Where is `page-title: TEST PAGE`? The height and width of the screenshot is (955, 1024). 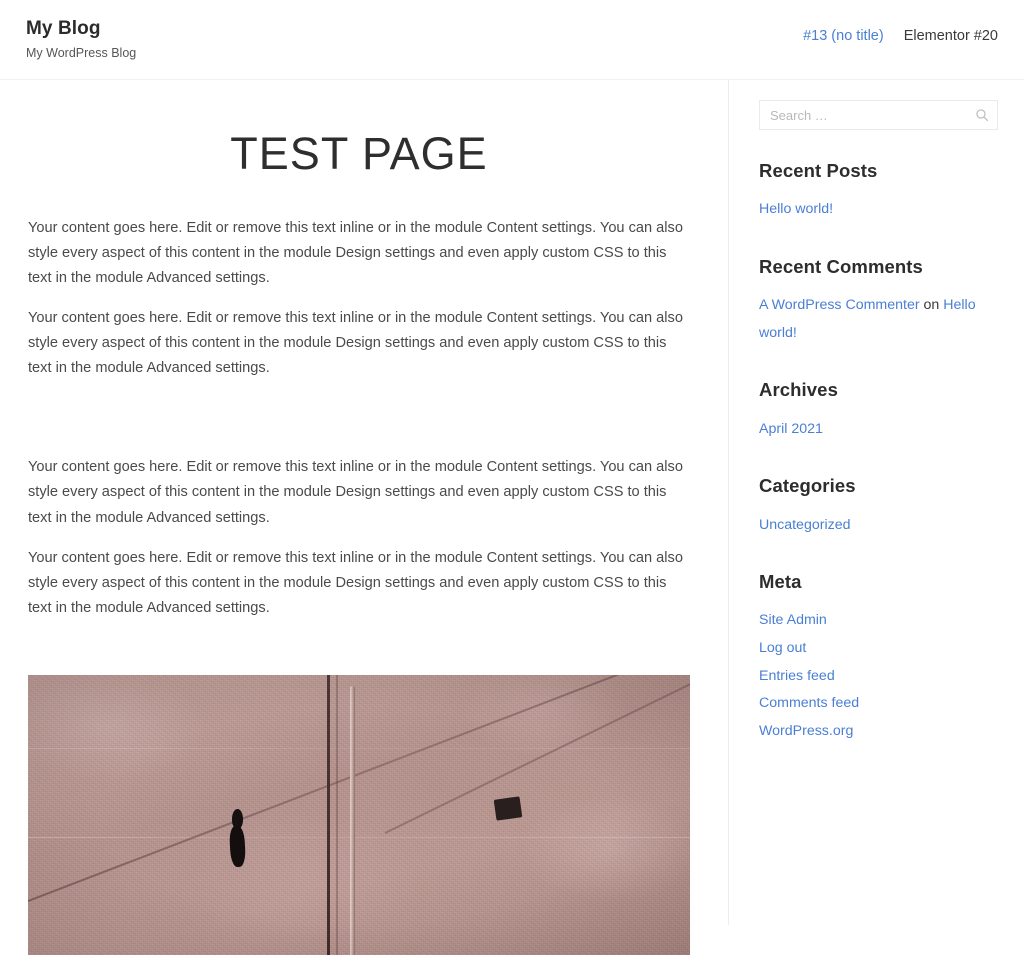
page-title: TEST PAGE is located at coordinates (359, 153).